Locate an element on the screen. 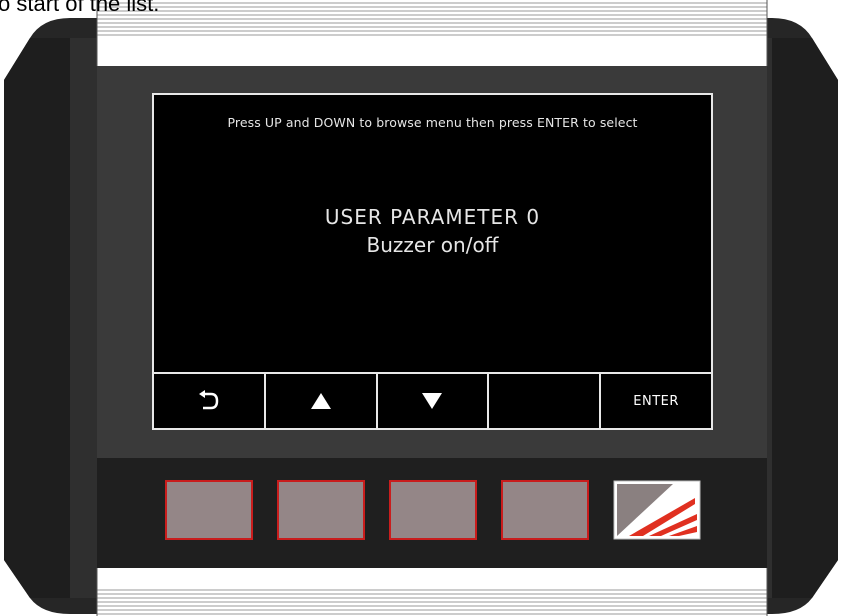 The image size is (842, 616). parameter-title: USER PARAMETER 0 is located at coordinates (432, 217).